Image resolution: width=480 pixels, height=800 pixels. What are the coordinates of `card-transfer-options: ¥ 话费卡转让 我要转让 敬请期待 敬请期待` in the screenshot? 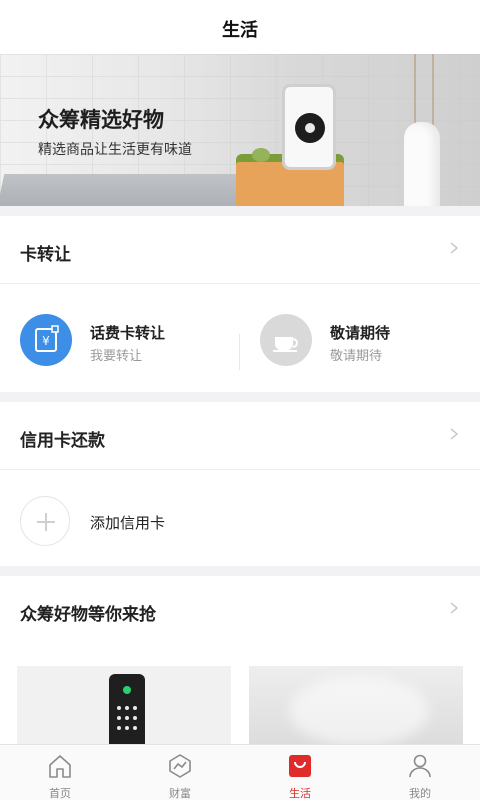 It's located at (240, 340).